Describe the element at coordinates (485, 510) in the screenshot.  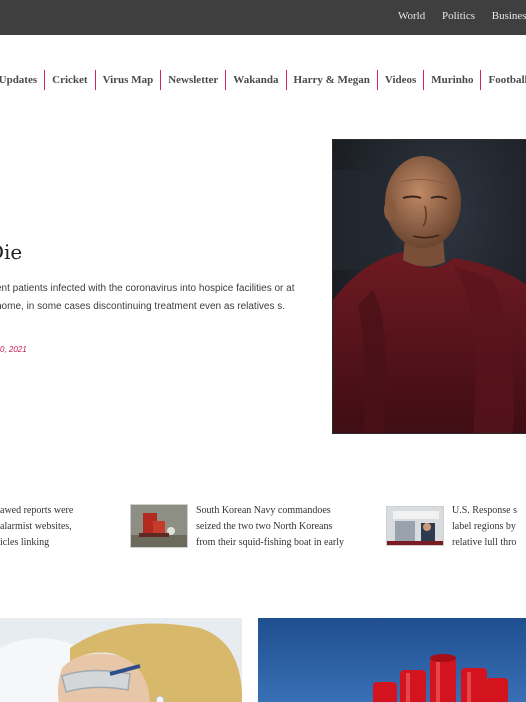
I see `strip-story-3-line-1: U.S. Response s` at that location.